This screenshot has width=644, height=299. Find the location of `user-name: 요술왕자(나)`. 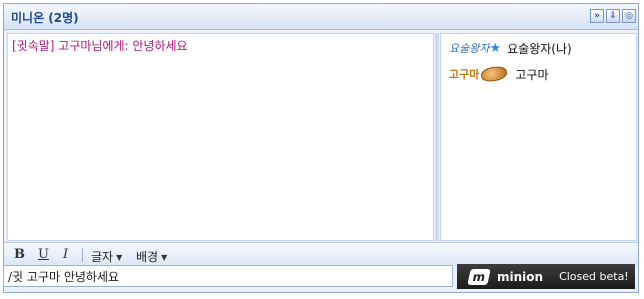

user-name: 요술왕자(나) is located at coordinates (539, 48).